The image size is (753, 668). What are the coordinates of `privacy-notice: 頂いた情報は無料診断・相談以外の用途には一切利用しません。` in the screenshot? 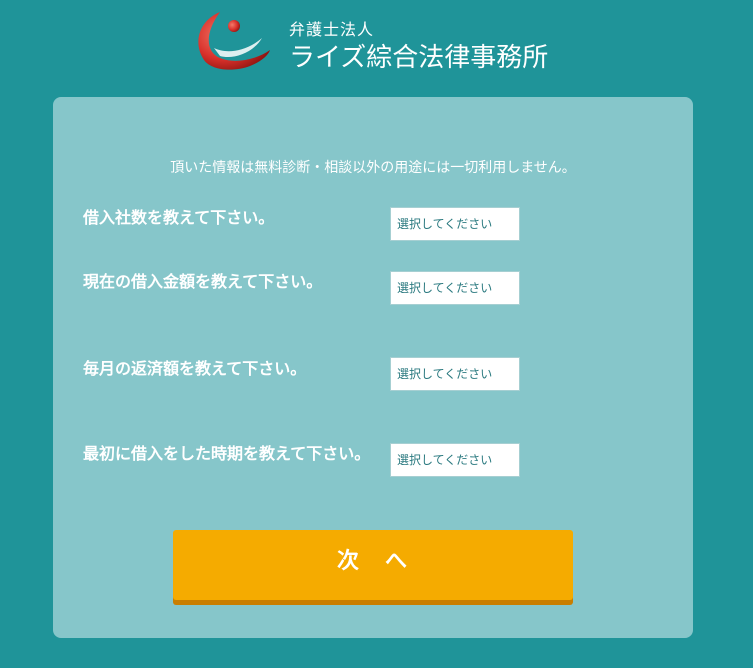 It's located at (373, 168).